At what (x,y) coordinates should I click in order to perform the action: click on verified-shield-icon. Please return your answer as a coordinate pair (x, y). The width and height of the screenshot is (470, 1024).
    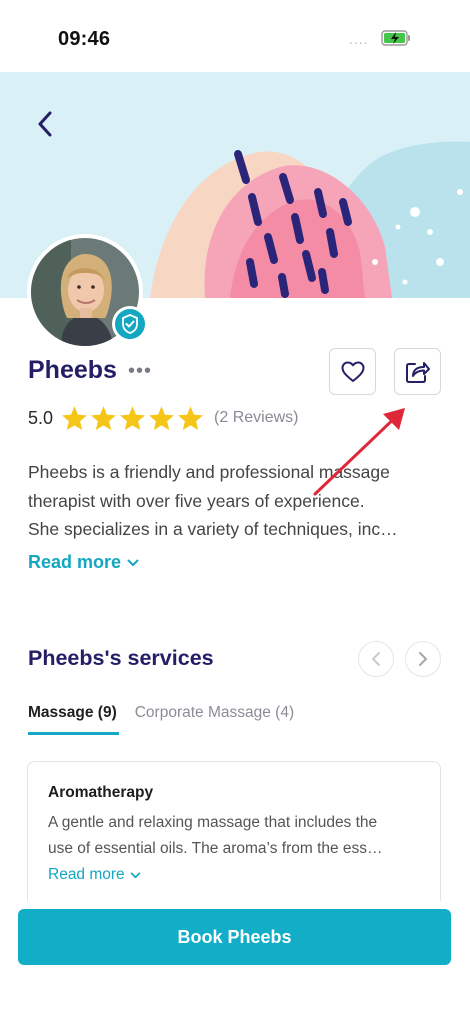
    Looking at the image, I should click on (130, 324).